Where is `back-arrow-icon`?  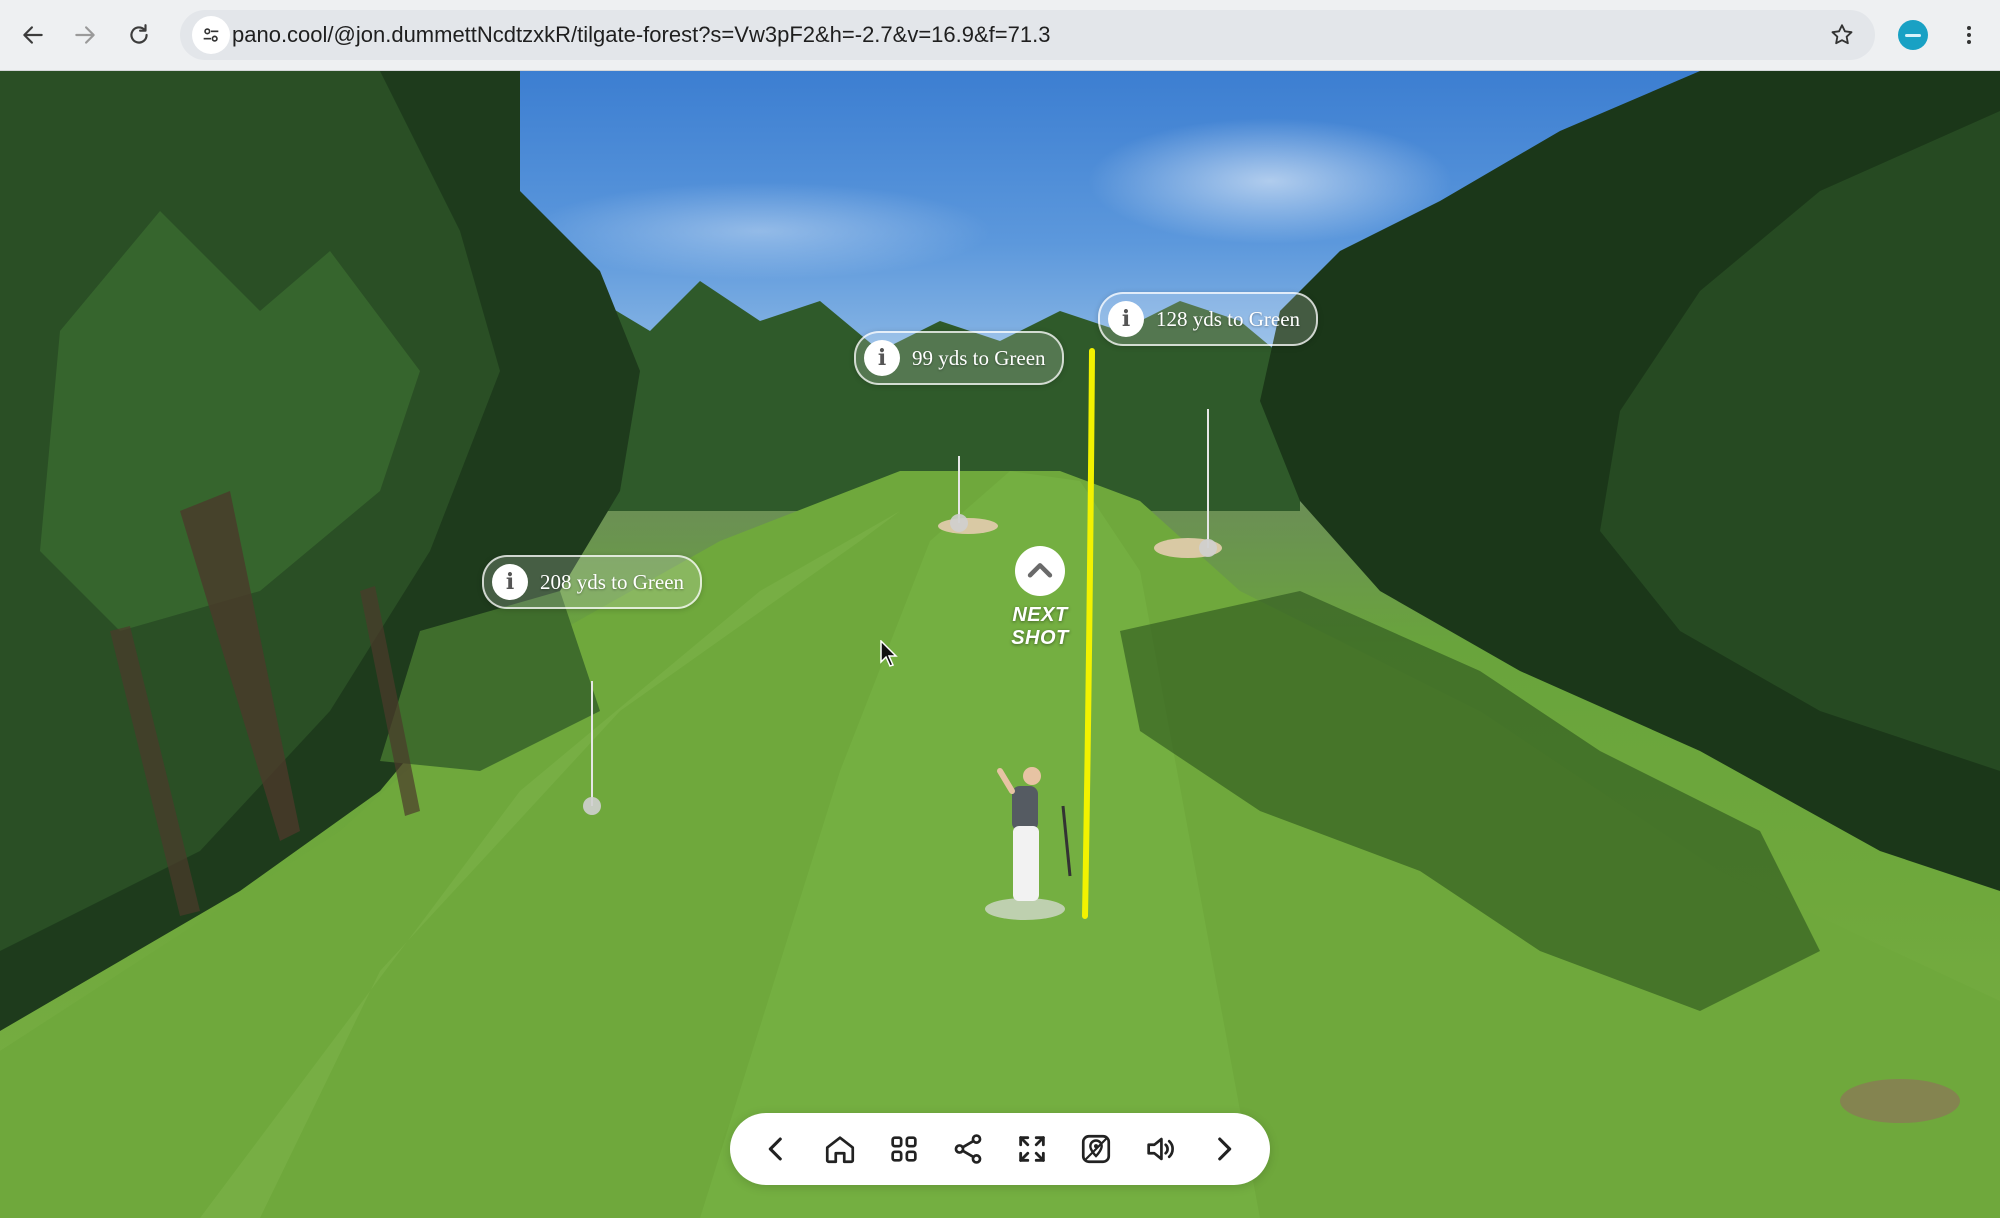 back-arrow-icon is located at coordinates (33, 35).